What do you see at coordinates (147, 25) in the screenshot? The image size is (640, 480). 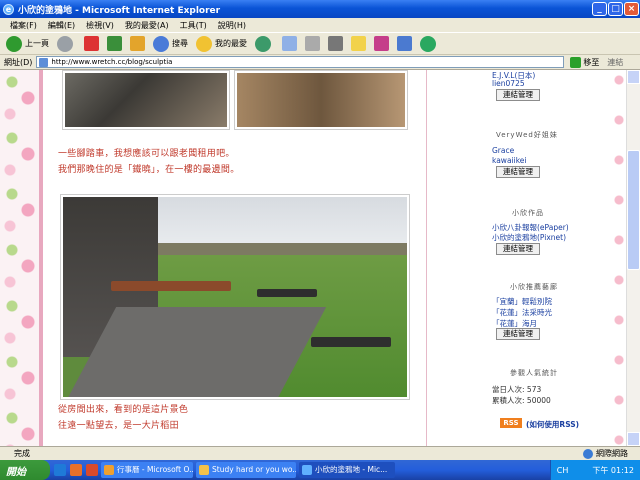 I see `menu-favorites: 我的最愛(A)` at bounding box center [147, 25].